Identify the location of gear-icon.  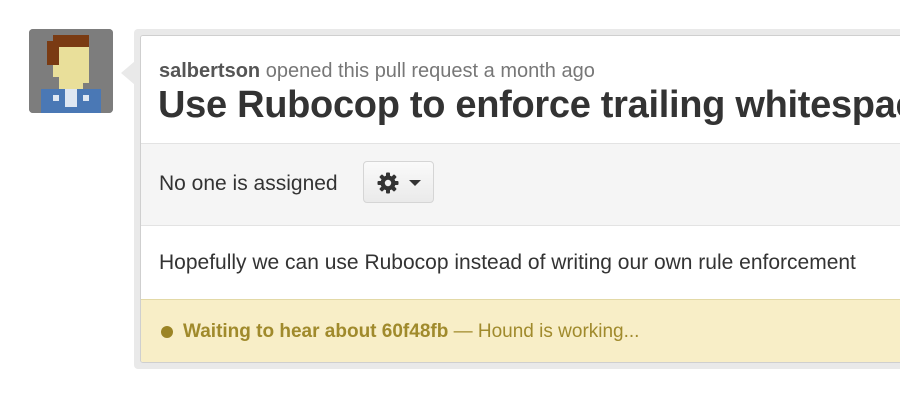
(388, 183).